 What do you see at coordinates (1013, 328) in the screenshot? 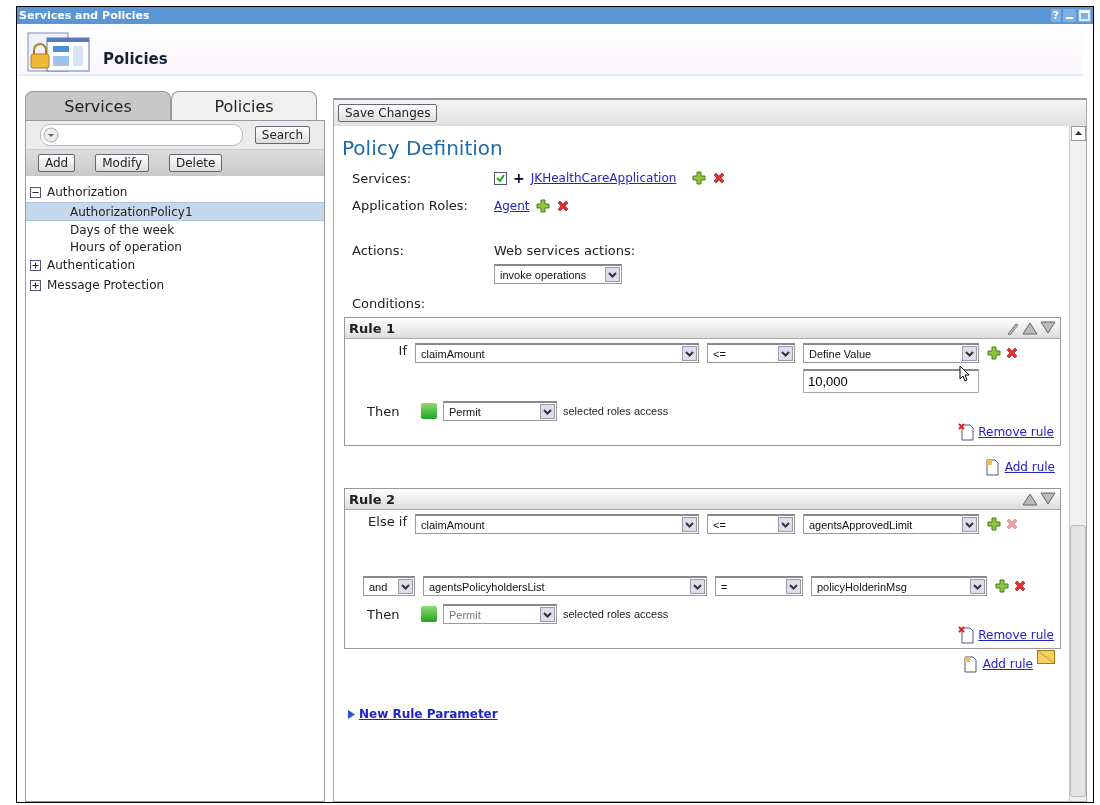
I see `brush-icon` at bounding box center [1013, 328].